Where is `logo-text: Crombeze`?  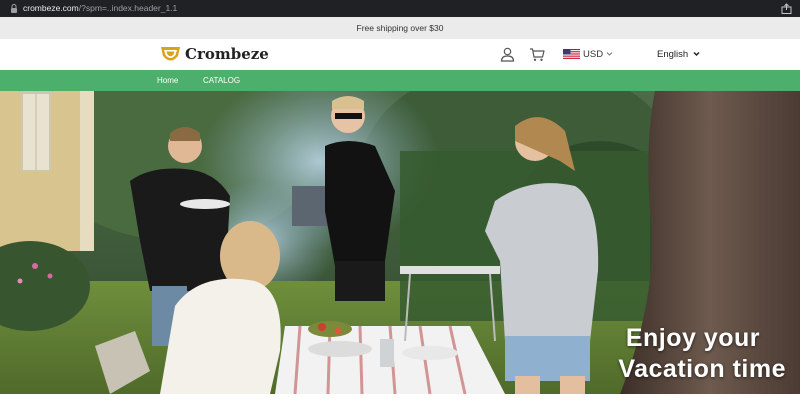
logo-text: Crombeze is located at coordinates (227, 54).